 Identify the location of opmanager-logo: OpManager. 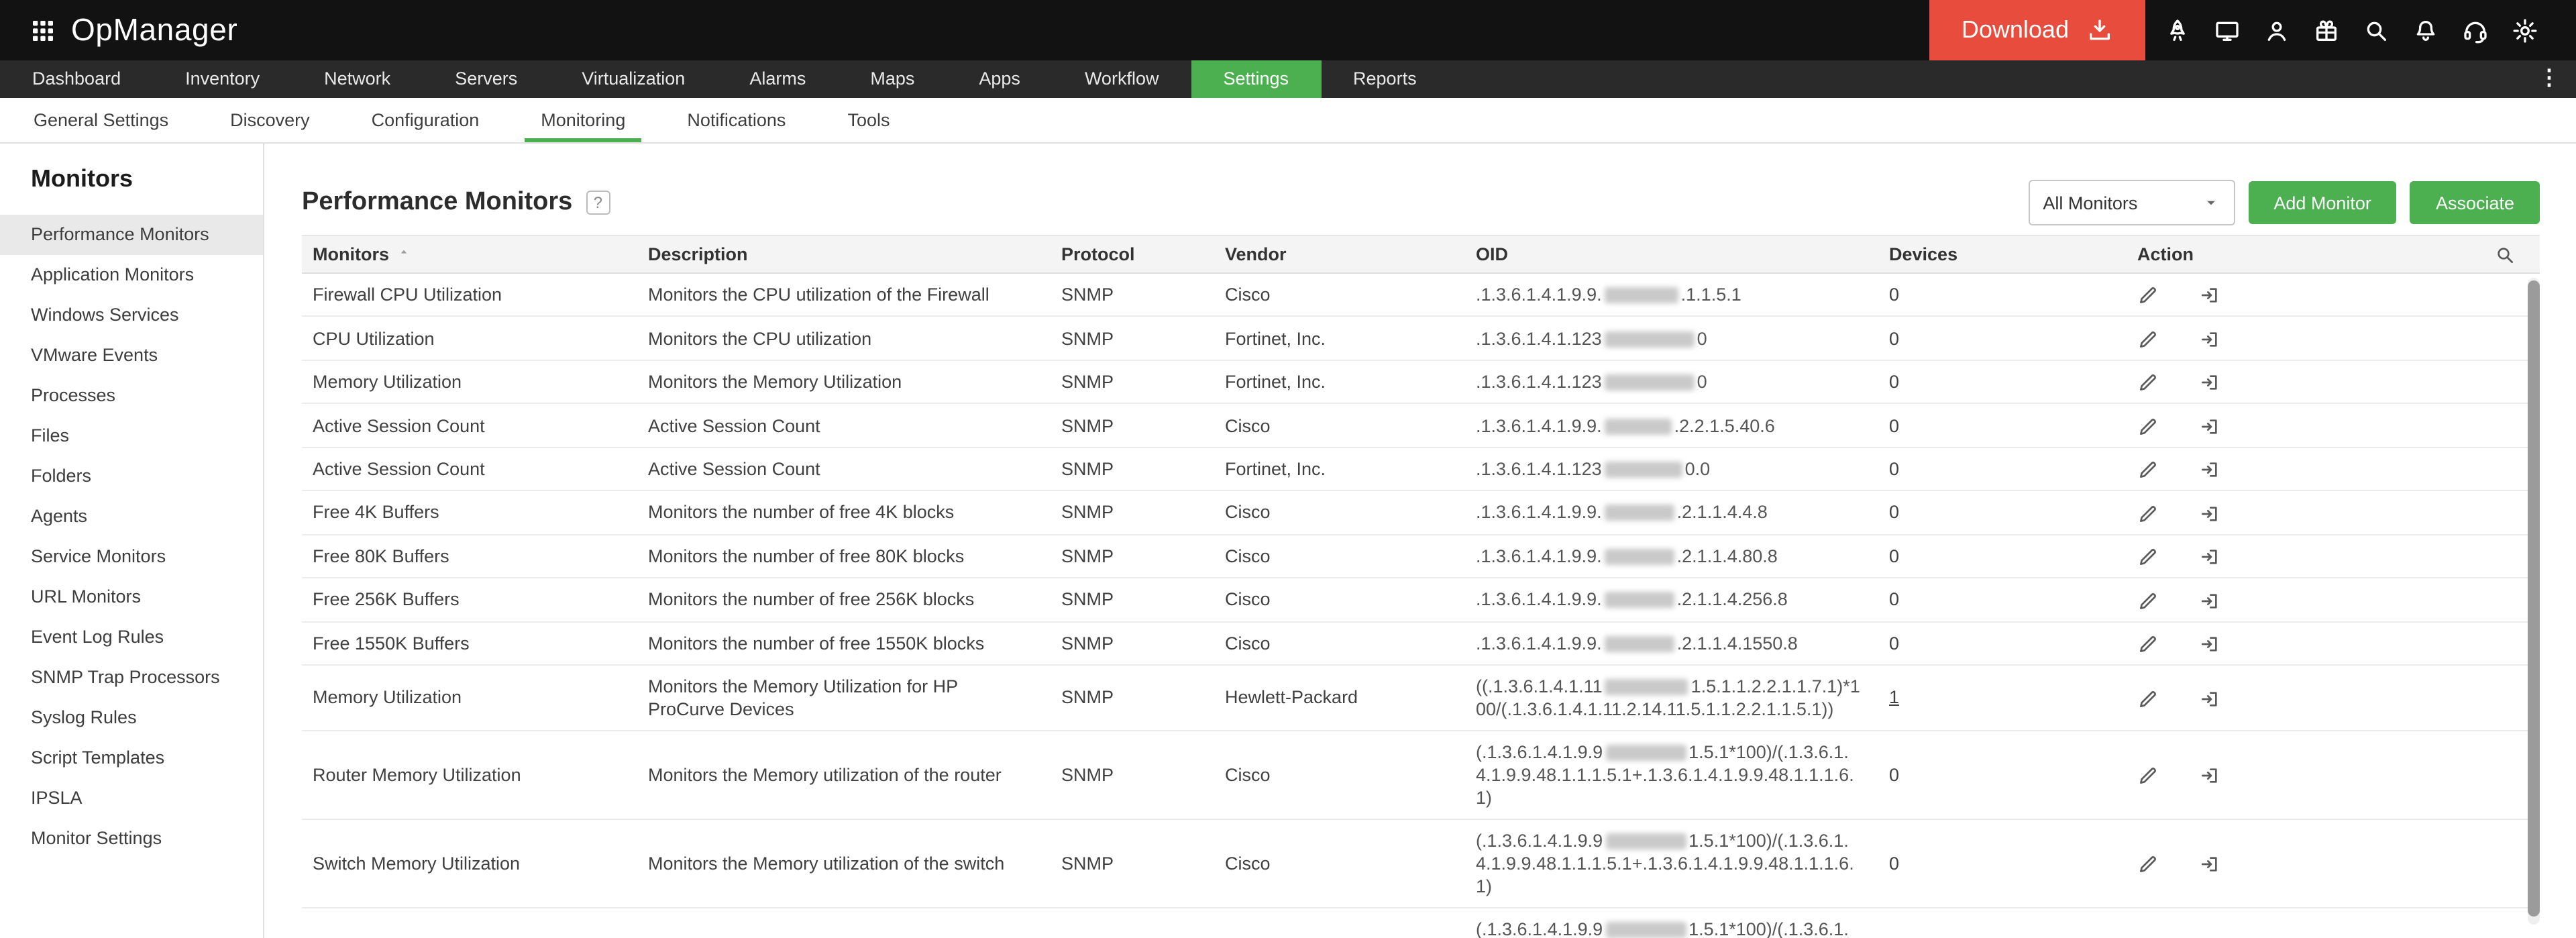
(133, 30).